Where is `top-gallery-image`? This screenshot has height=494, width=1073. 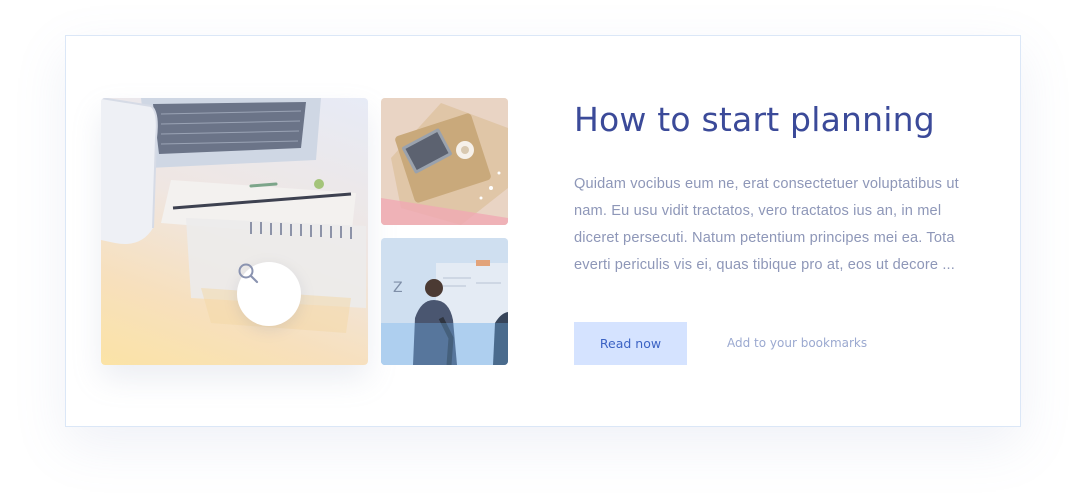 top-gallery-image is located at coordinates (444, 161).